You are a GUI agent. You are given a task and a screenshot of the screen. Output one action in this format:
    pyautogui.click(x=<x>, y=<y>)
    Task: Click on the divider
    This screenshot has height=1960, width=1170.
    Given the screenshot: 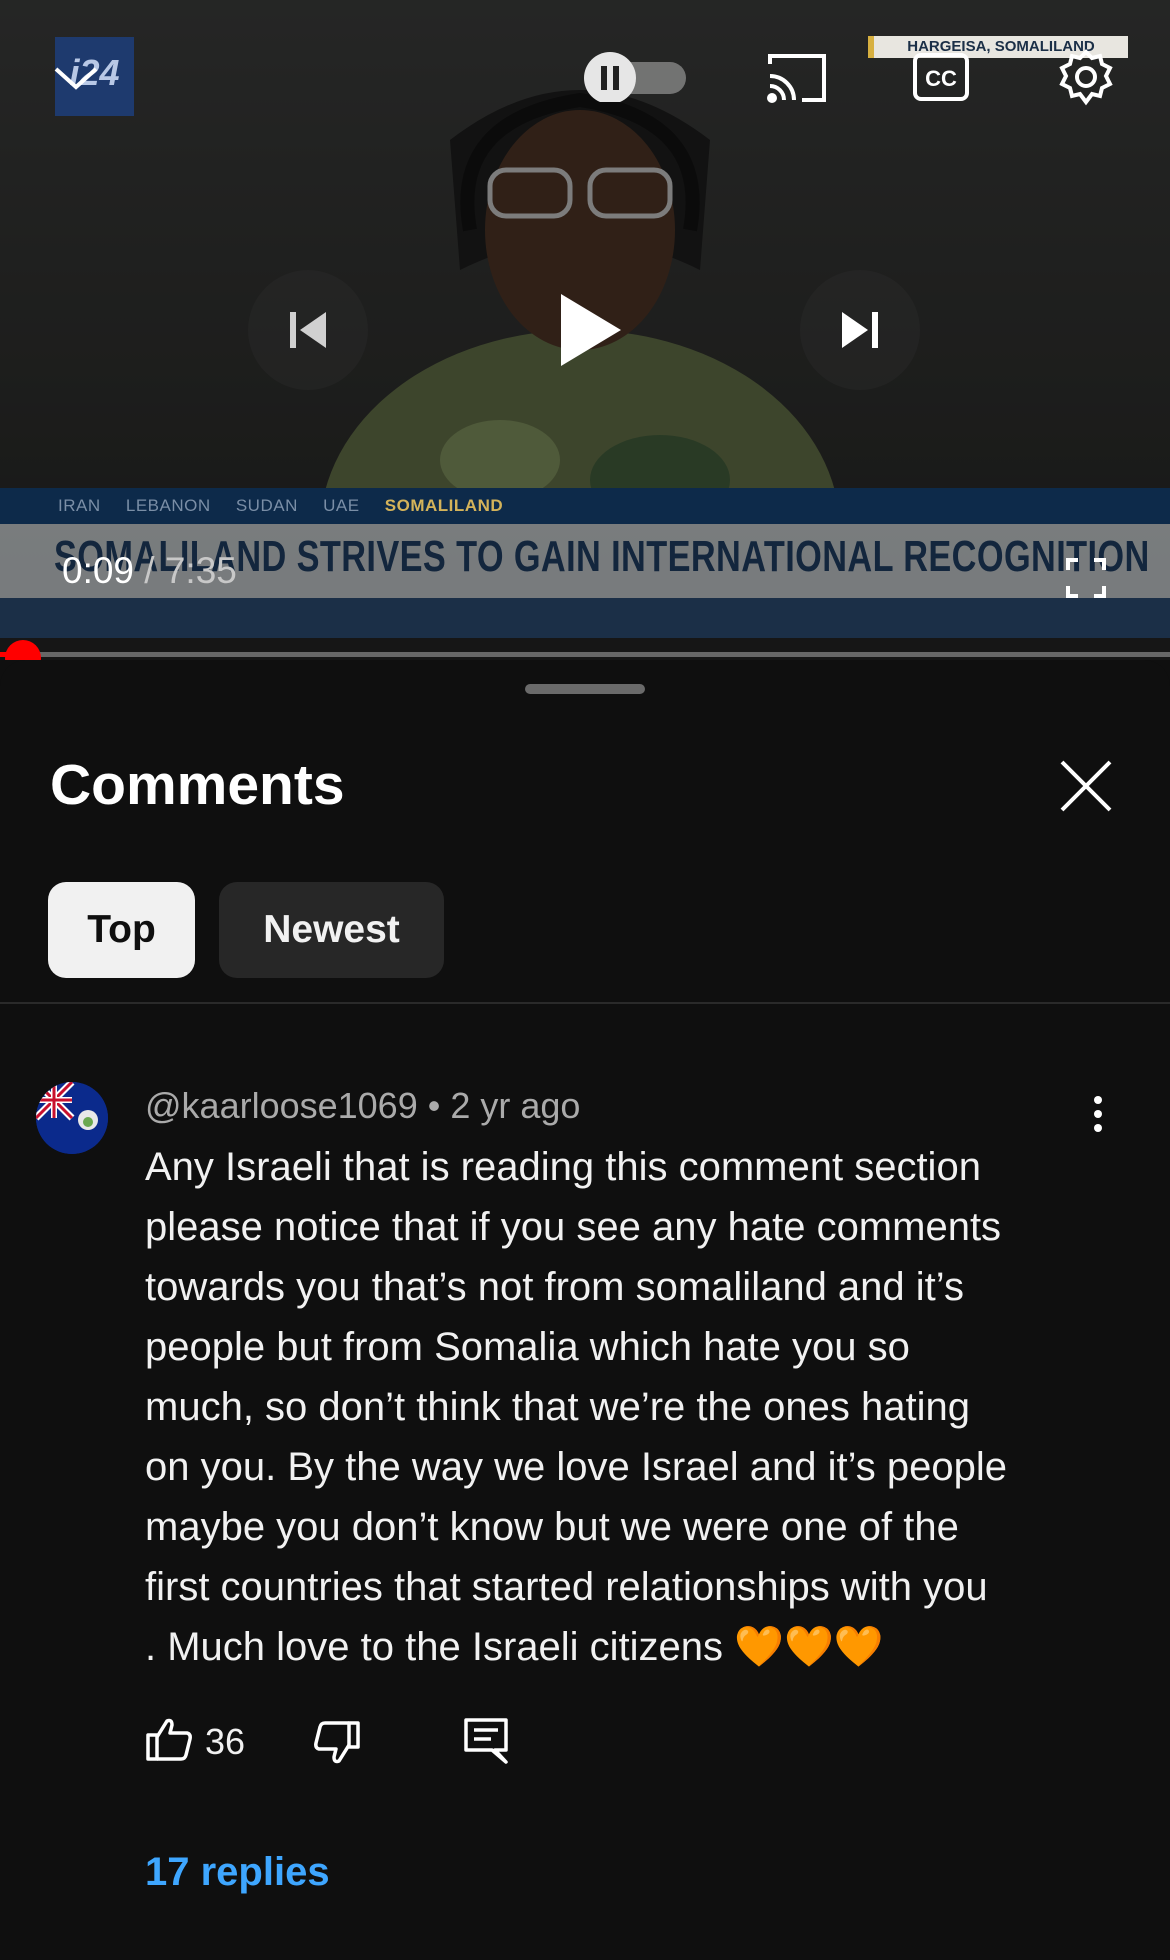 What is the action you would take?
    pyautogui.click(x=585, y=1003)
    